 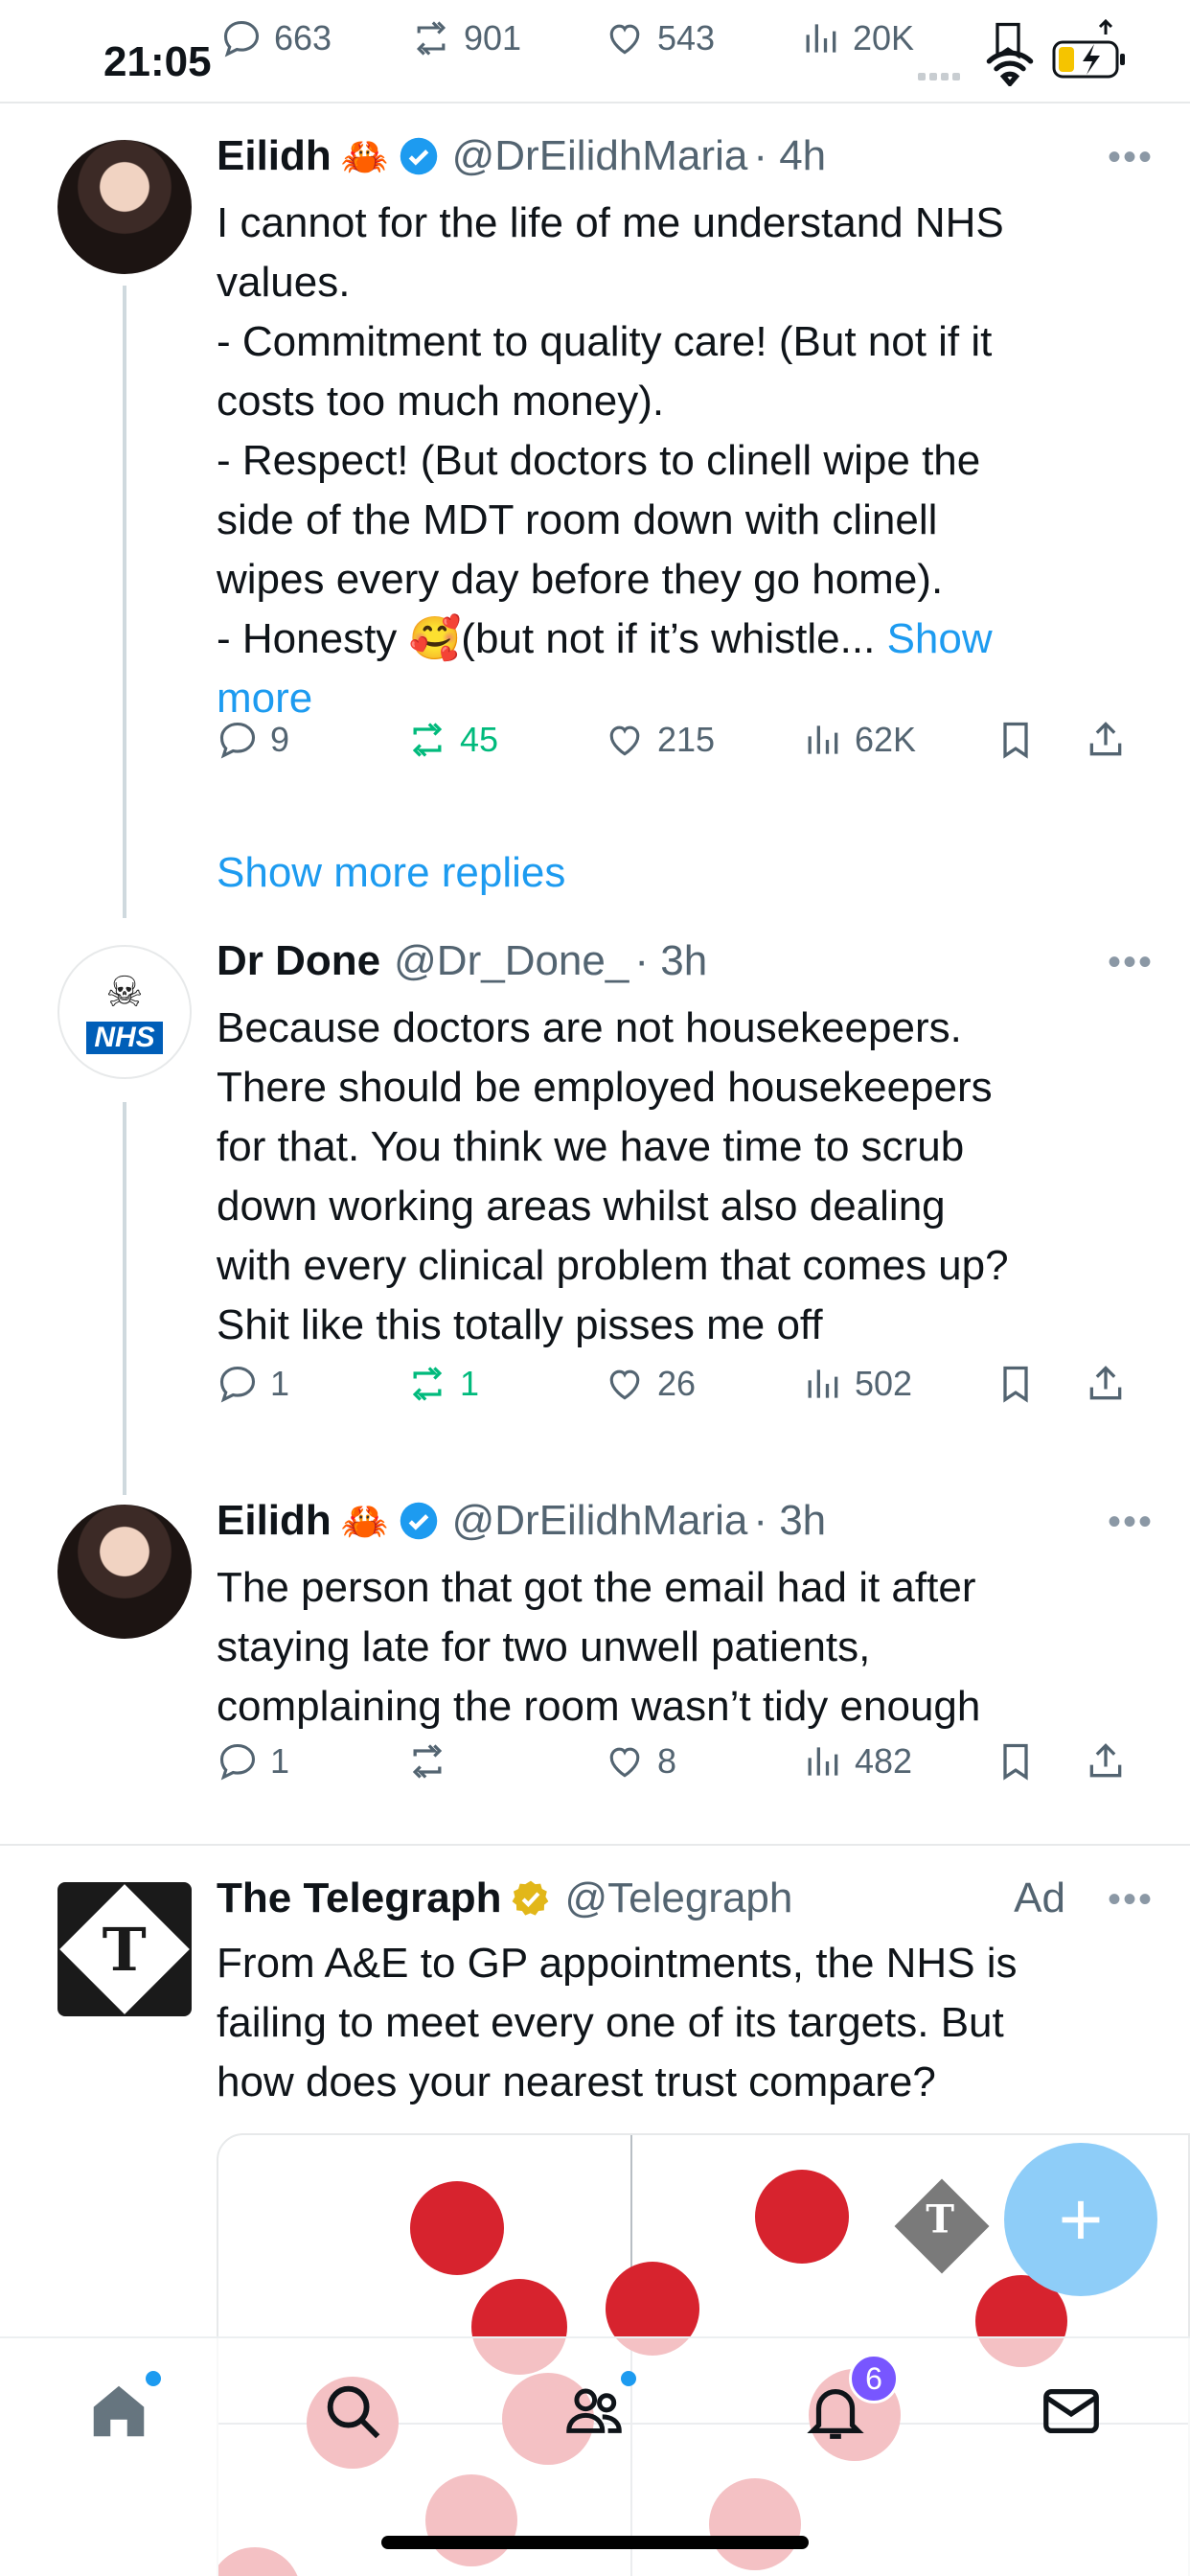 I want to click on home-indicator, so click(x=595, y=2542).